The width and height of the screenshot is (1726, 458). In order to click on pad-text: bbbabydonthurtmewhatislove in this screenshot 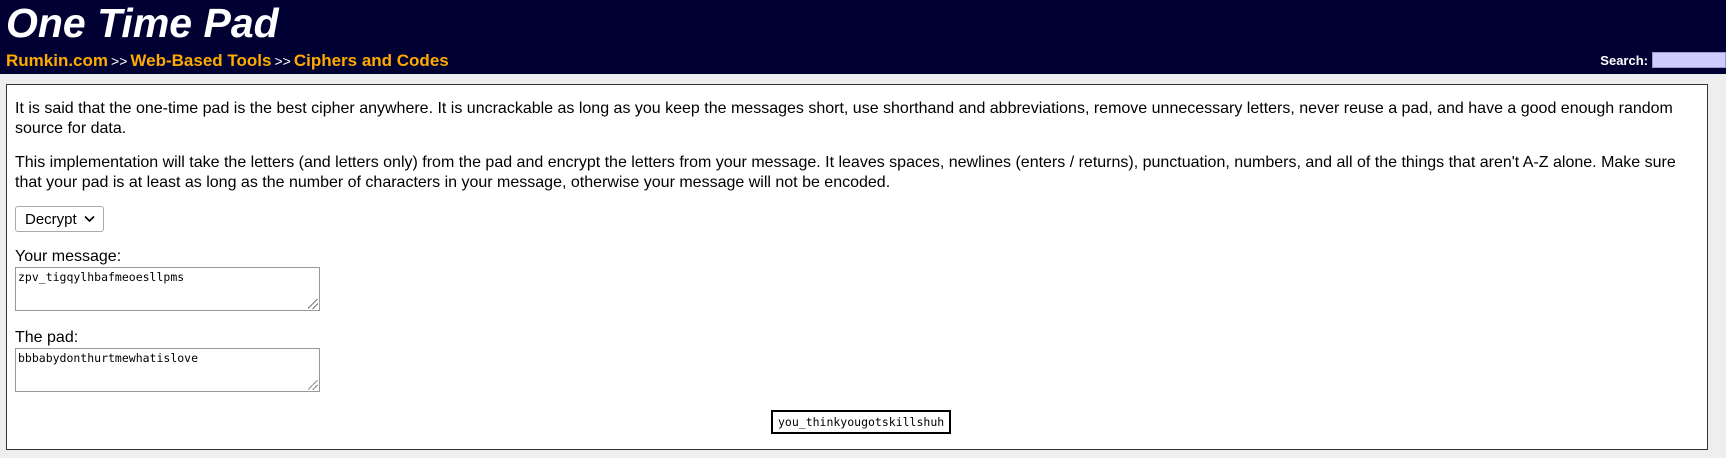, I will do `click(108, 358)`.